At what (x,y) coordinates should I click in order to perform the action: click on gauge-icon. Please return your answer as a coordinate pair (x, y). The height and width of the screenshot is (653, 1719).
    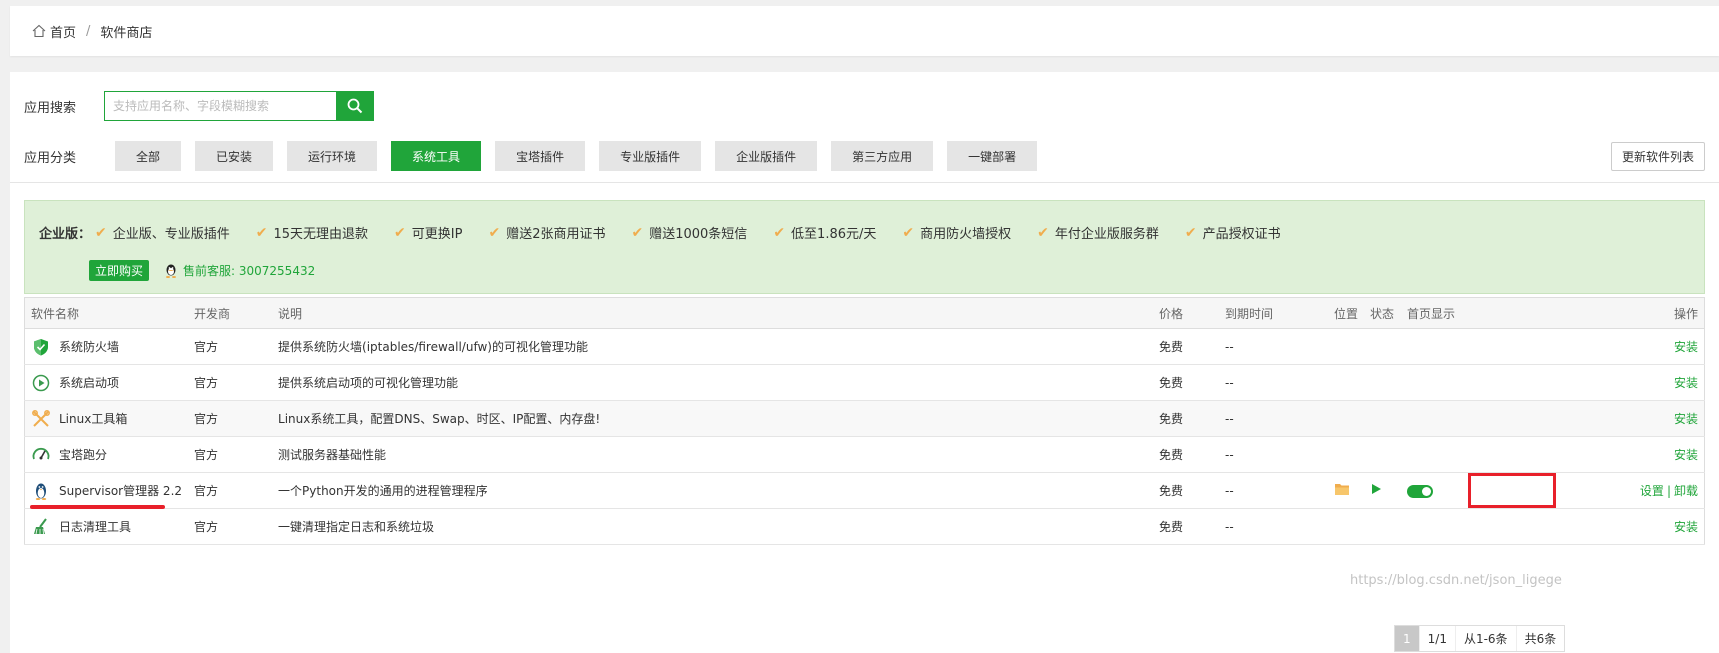
    Looking at the image, I should click on (41, 453).